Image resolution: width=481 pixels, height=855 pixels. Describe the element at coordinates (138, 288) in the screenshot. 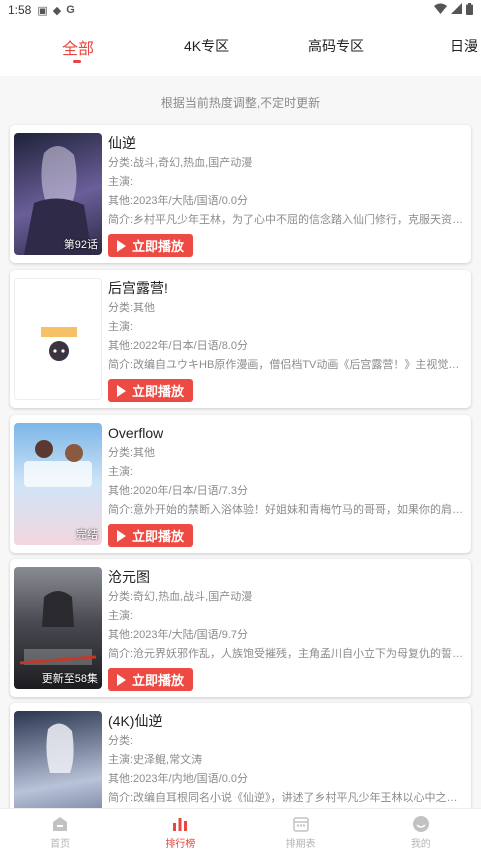

I see `item-title: 后宫露营!` at that location.